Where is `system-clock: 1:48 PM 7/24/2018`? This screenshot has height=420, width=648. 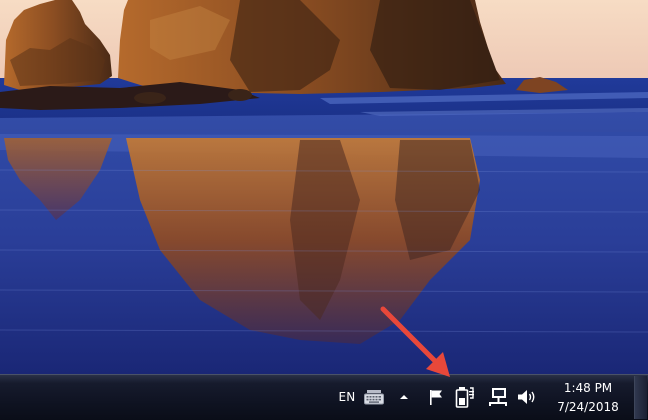 system-clock: 1:48 PM 7/24/2018 is located at coordinates (588, 398).